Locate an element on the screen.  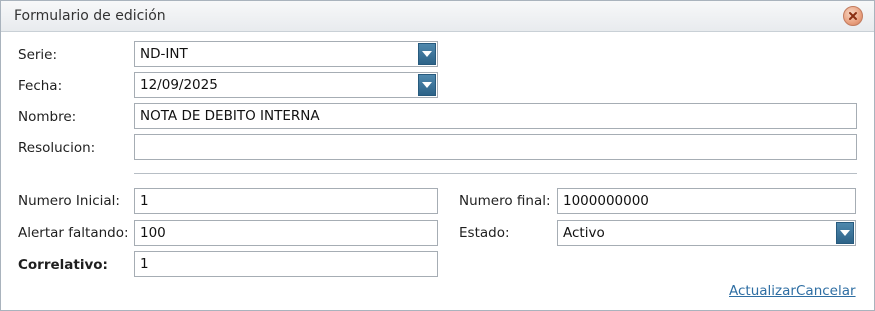
serie-dropdown-button is located at coordinates (427, 54).